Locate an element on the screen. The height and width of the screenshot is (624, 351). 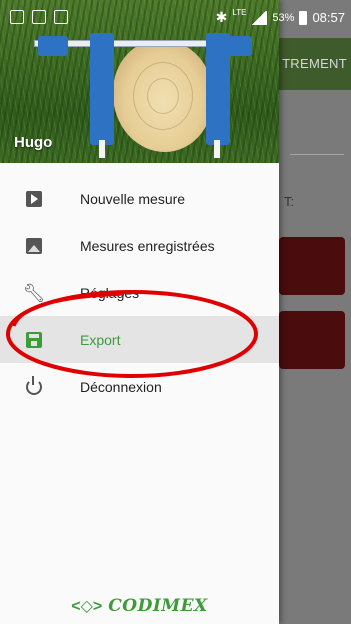
menu-item-label: Réglages is located at coordinates (110, 292).